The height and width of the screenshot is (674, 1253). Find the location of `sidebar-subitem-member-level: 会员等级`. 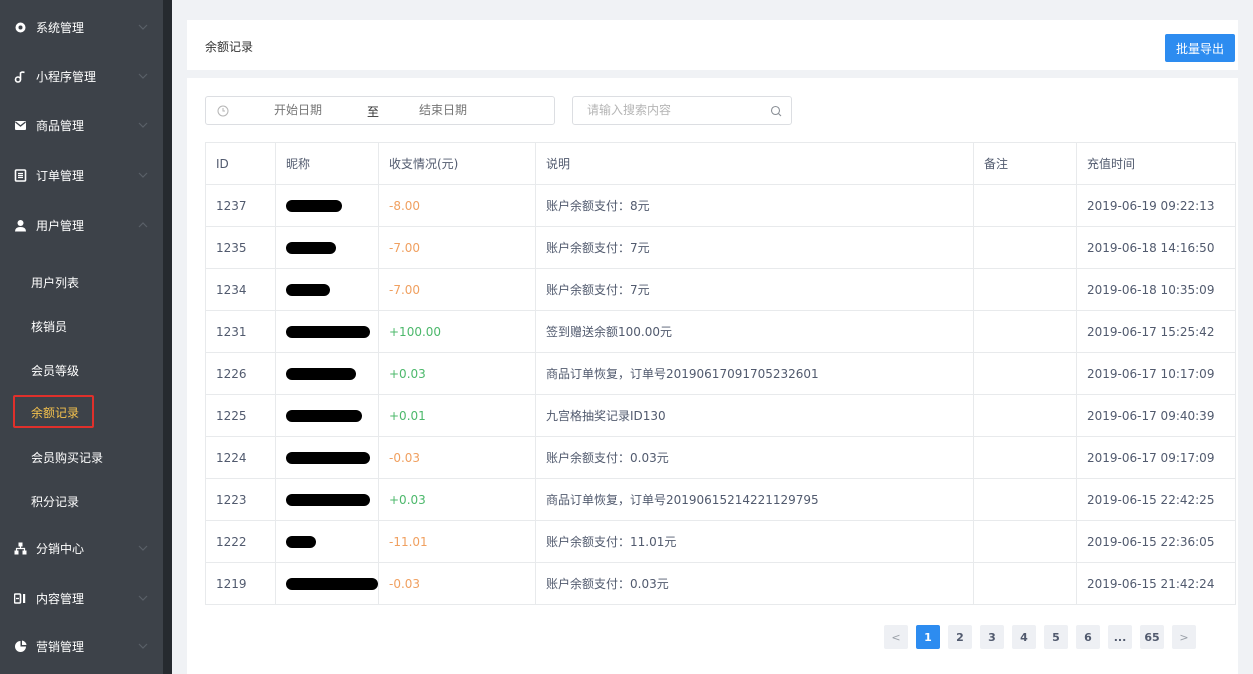

sidebar-subitem-member-level: 会员等级 is located at coordinates (81, 370).